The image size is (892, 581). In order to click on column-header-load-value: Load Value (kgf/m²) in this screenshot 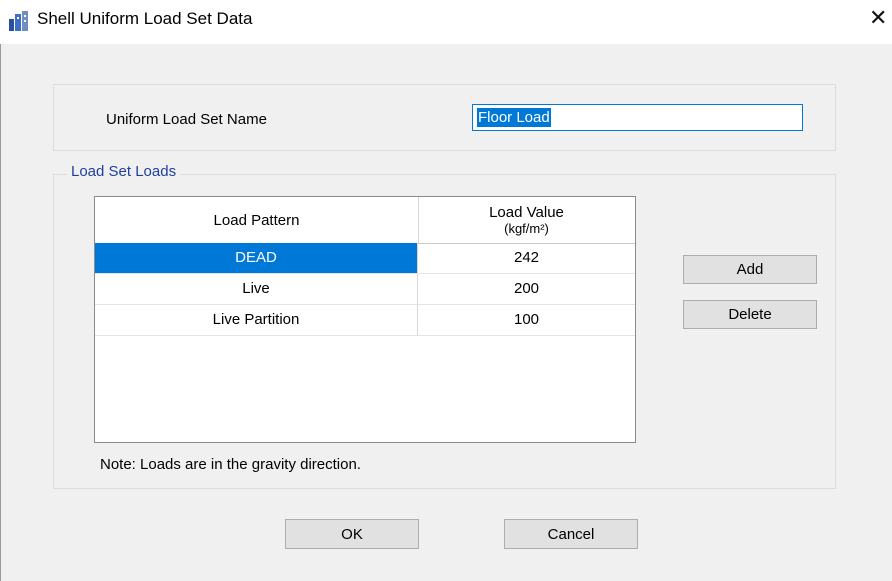, I will do `click(526, 220)`.